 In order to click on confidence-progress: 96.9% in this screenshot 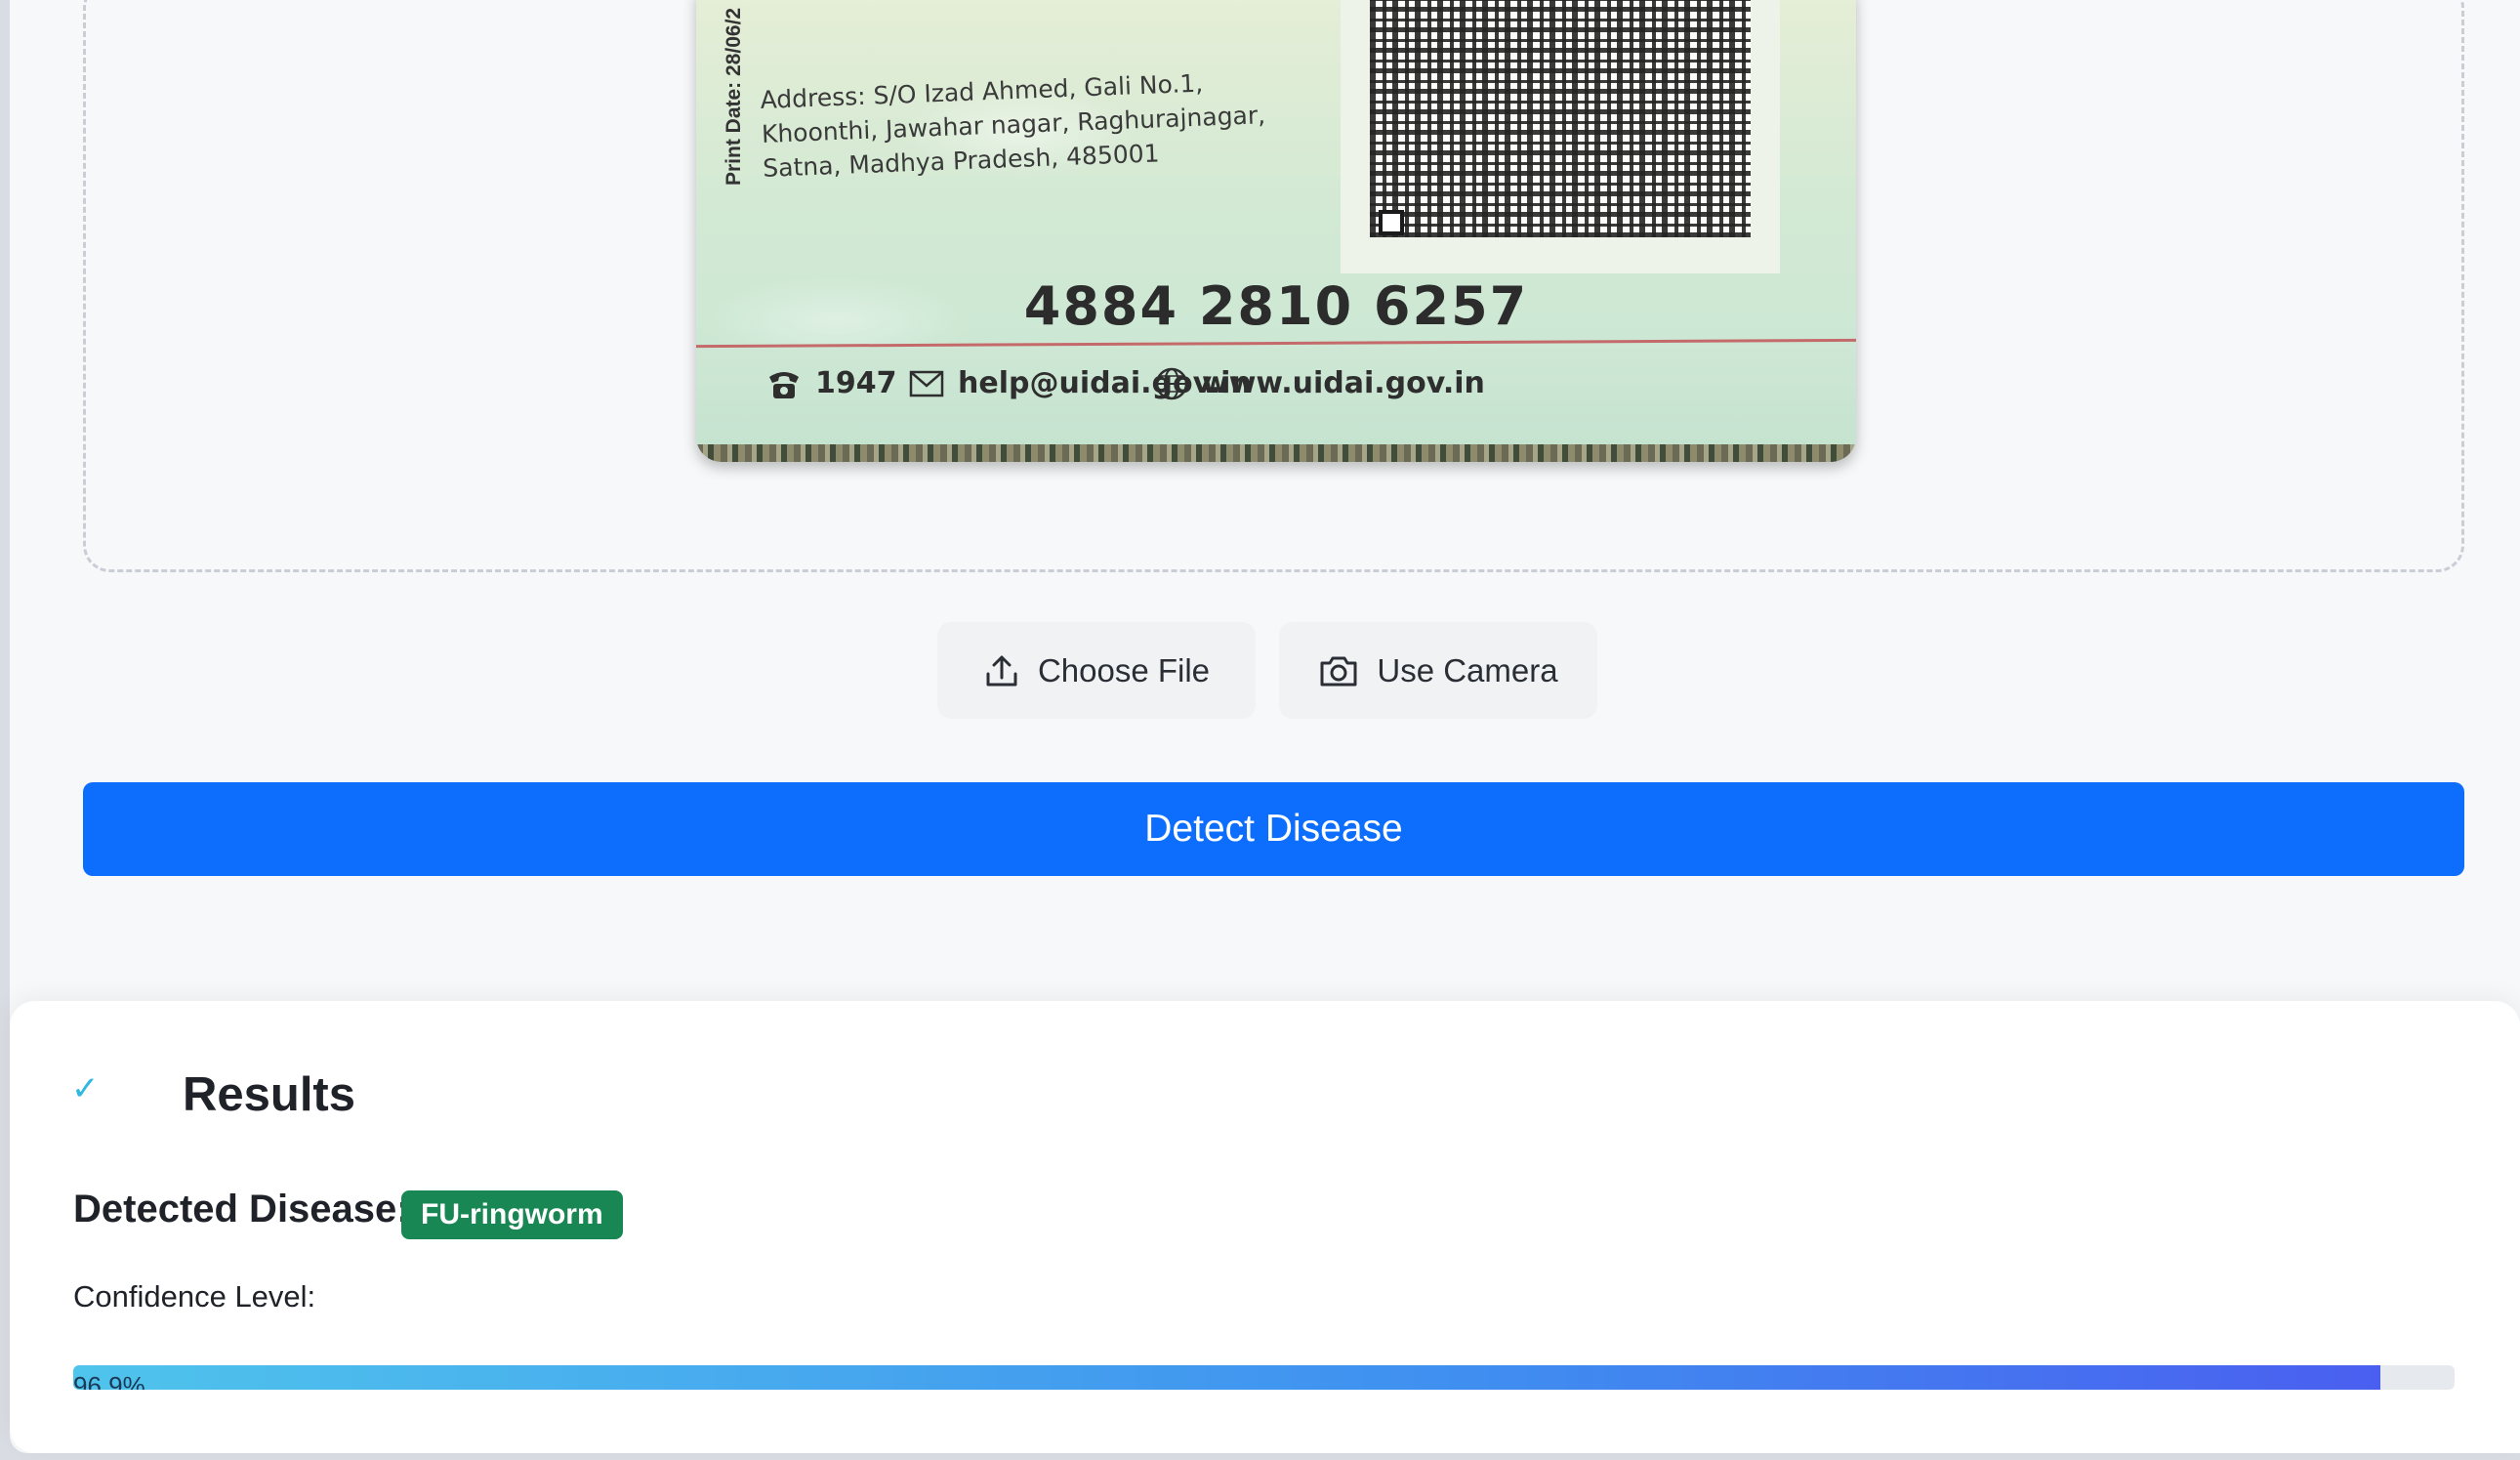, I will do `click(1264, 1377)`.